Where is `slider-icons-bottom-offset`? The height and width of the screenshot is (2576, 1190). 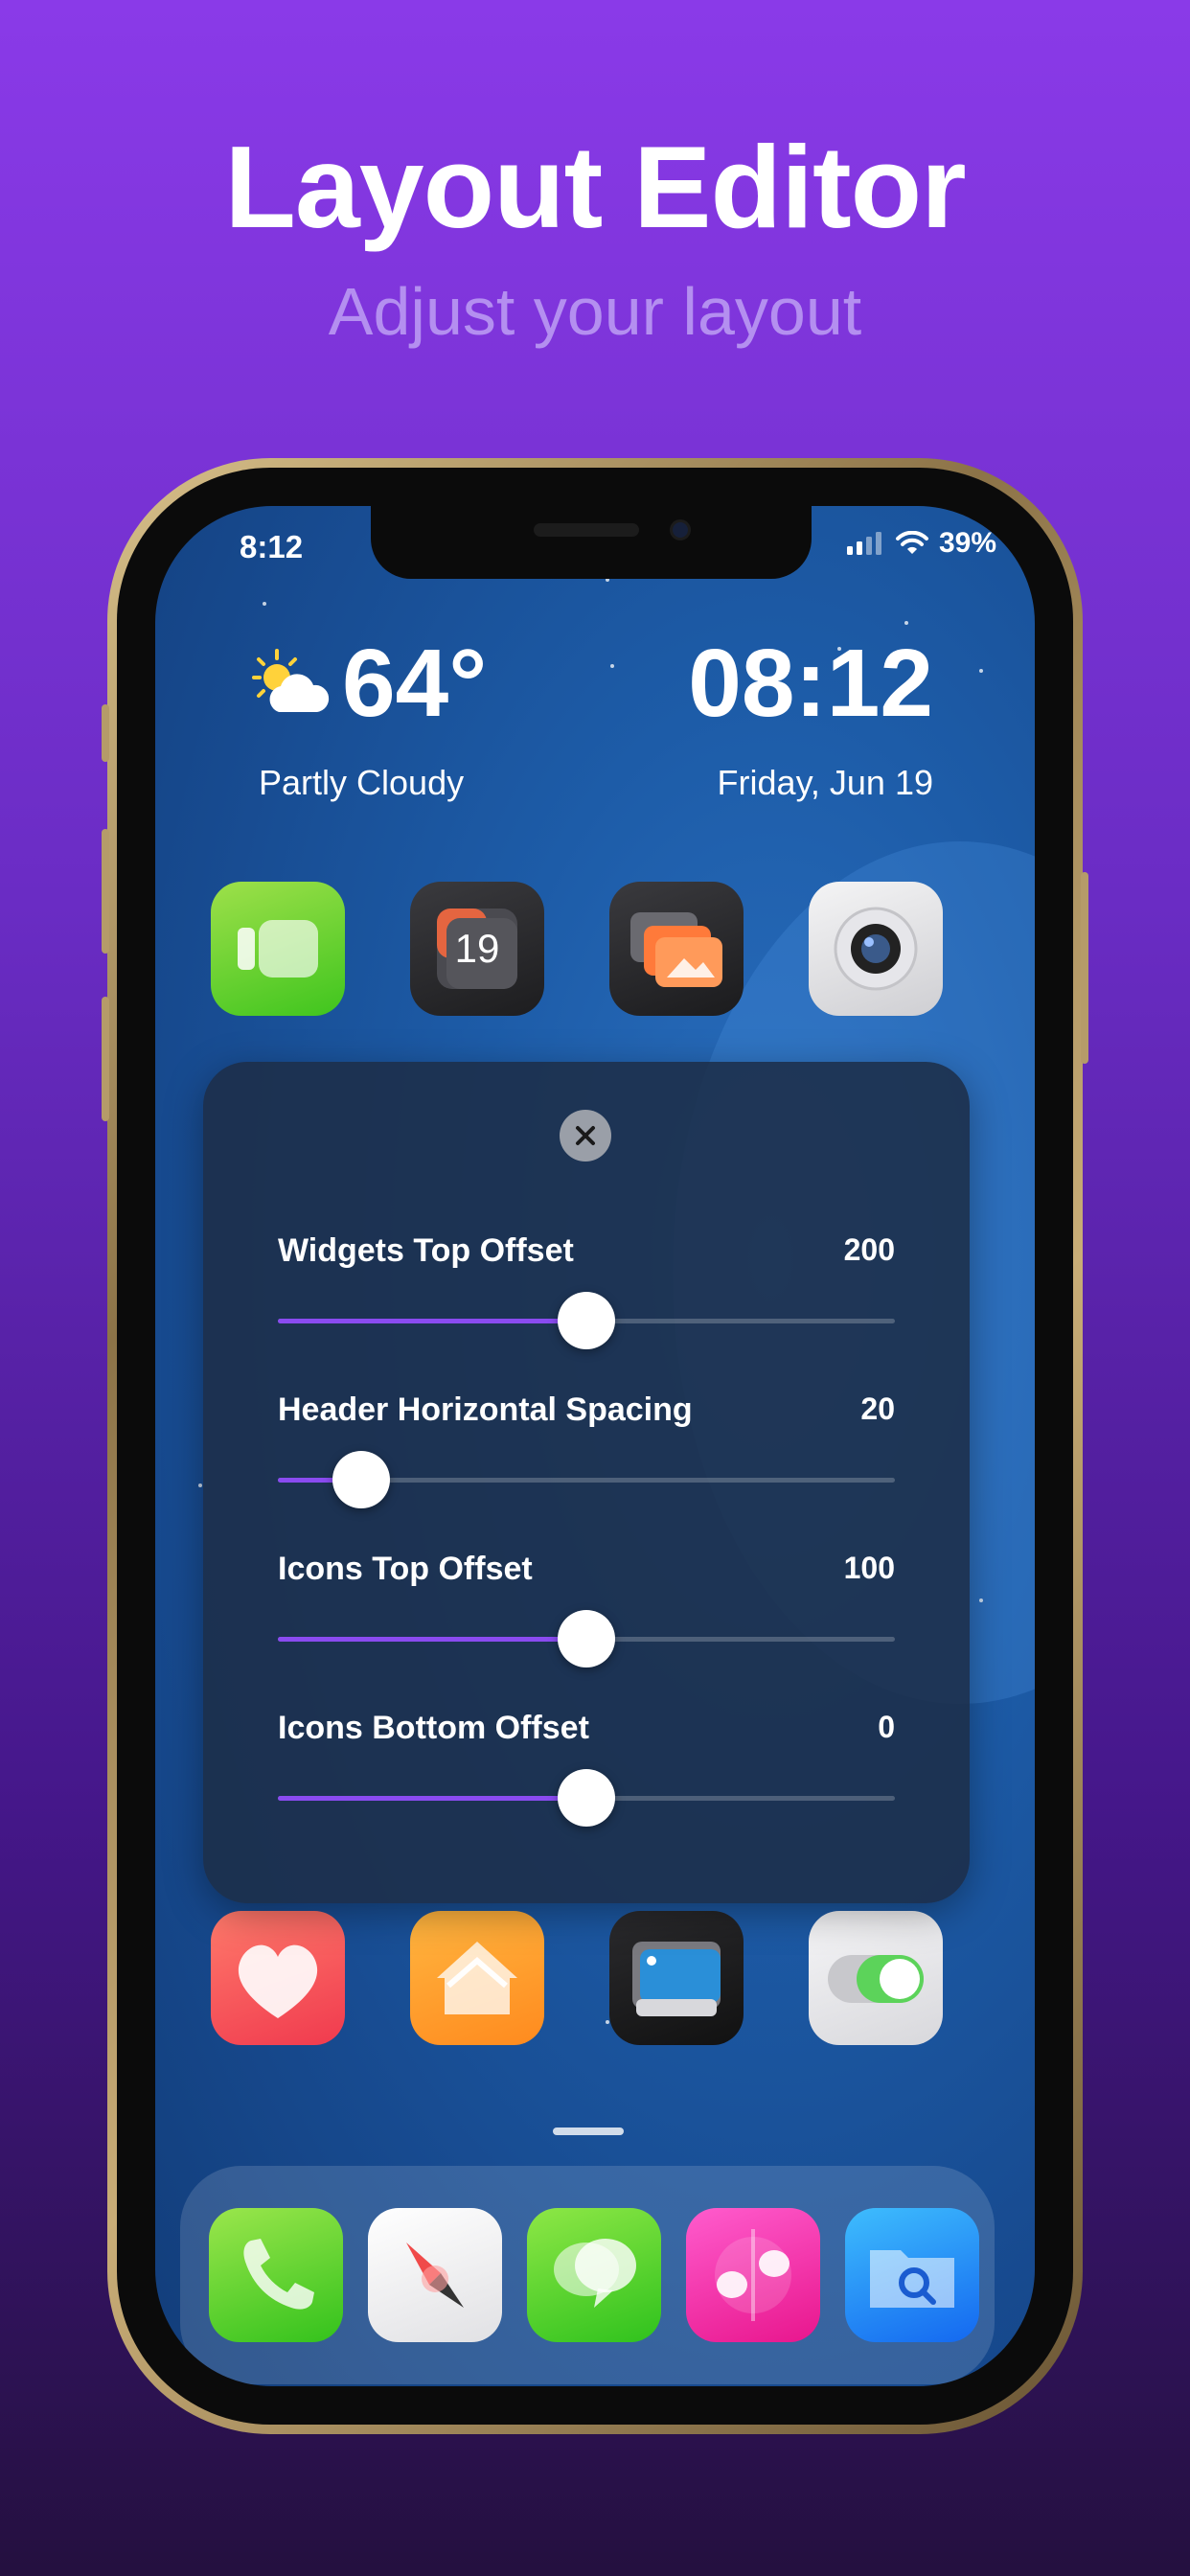
slider-icons-bottom-offset is located at coordinates (587, 1798).